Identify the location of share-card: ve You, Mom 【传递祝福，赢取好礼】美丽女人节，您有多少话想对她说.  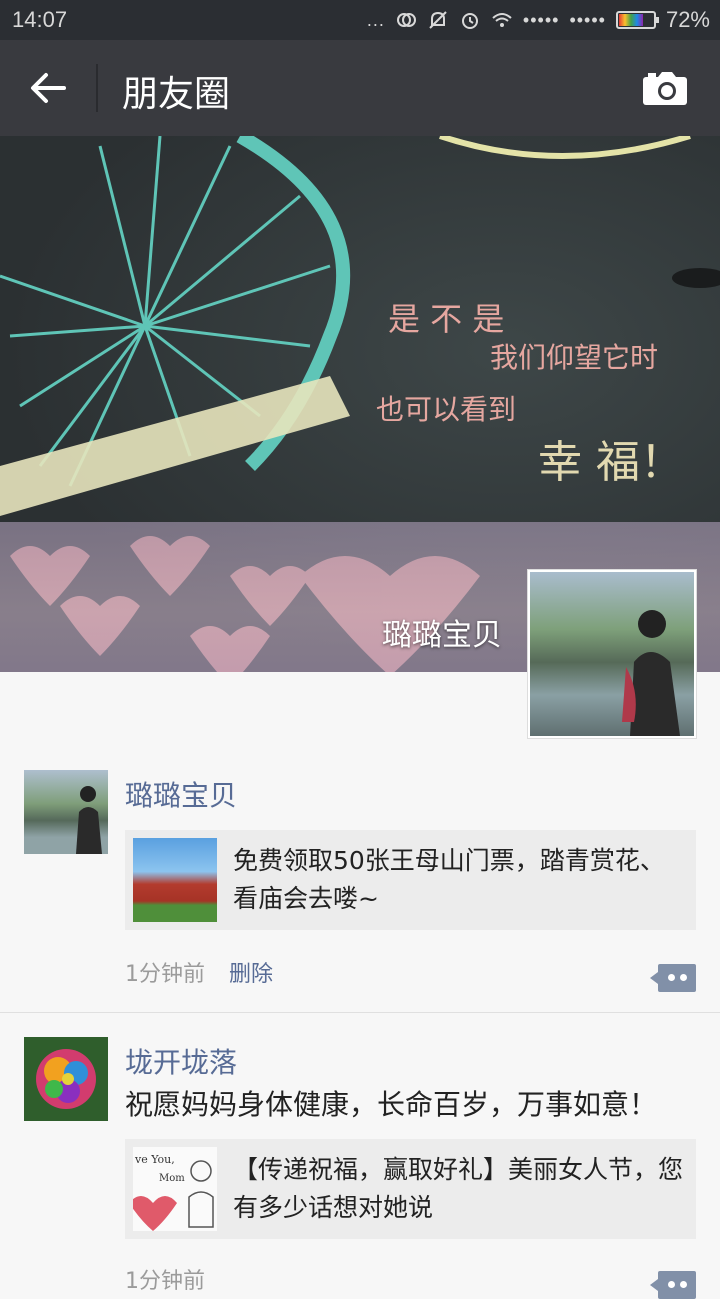
(410, 1189).